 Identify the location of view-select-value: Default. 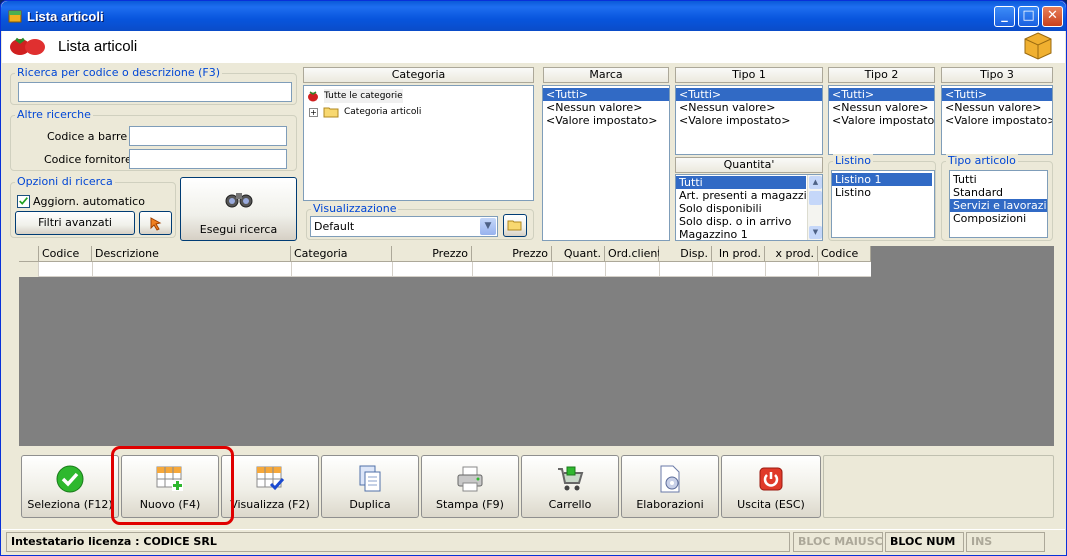
(334, 226).